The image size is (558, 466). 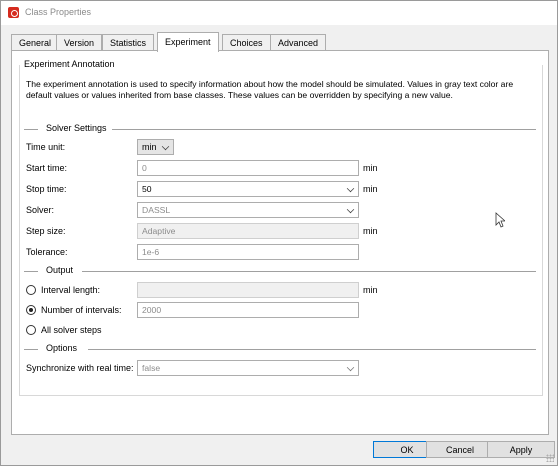 I want to click on solver-settings-header: Solver Settings, so click(x=280, y=129).